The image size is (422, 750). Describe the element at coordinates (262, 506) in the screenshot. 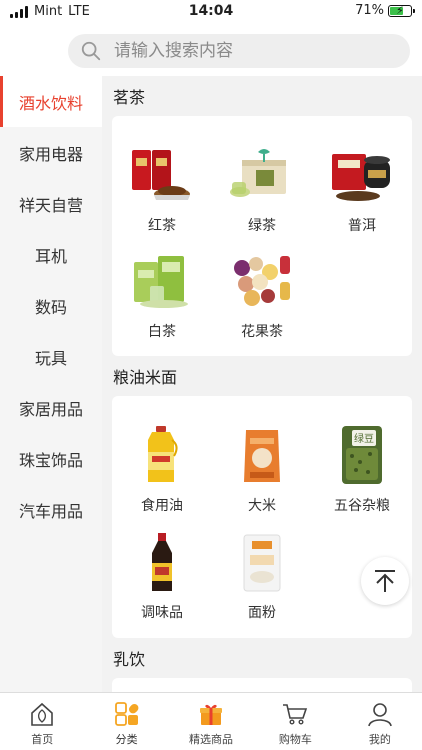

I see `tile-label: 大米` at that location.